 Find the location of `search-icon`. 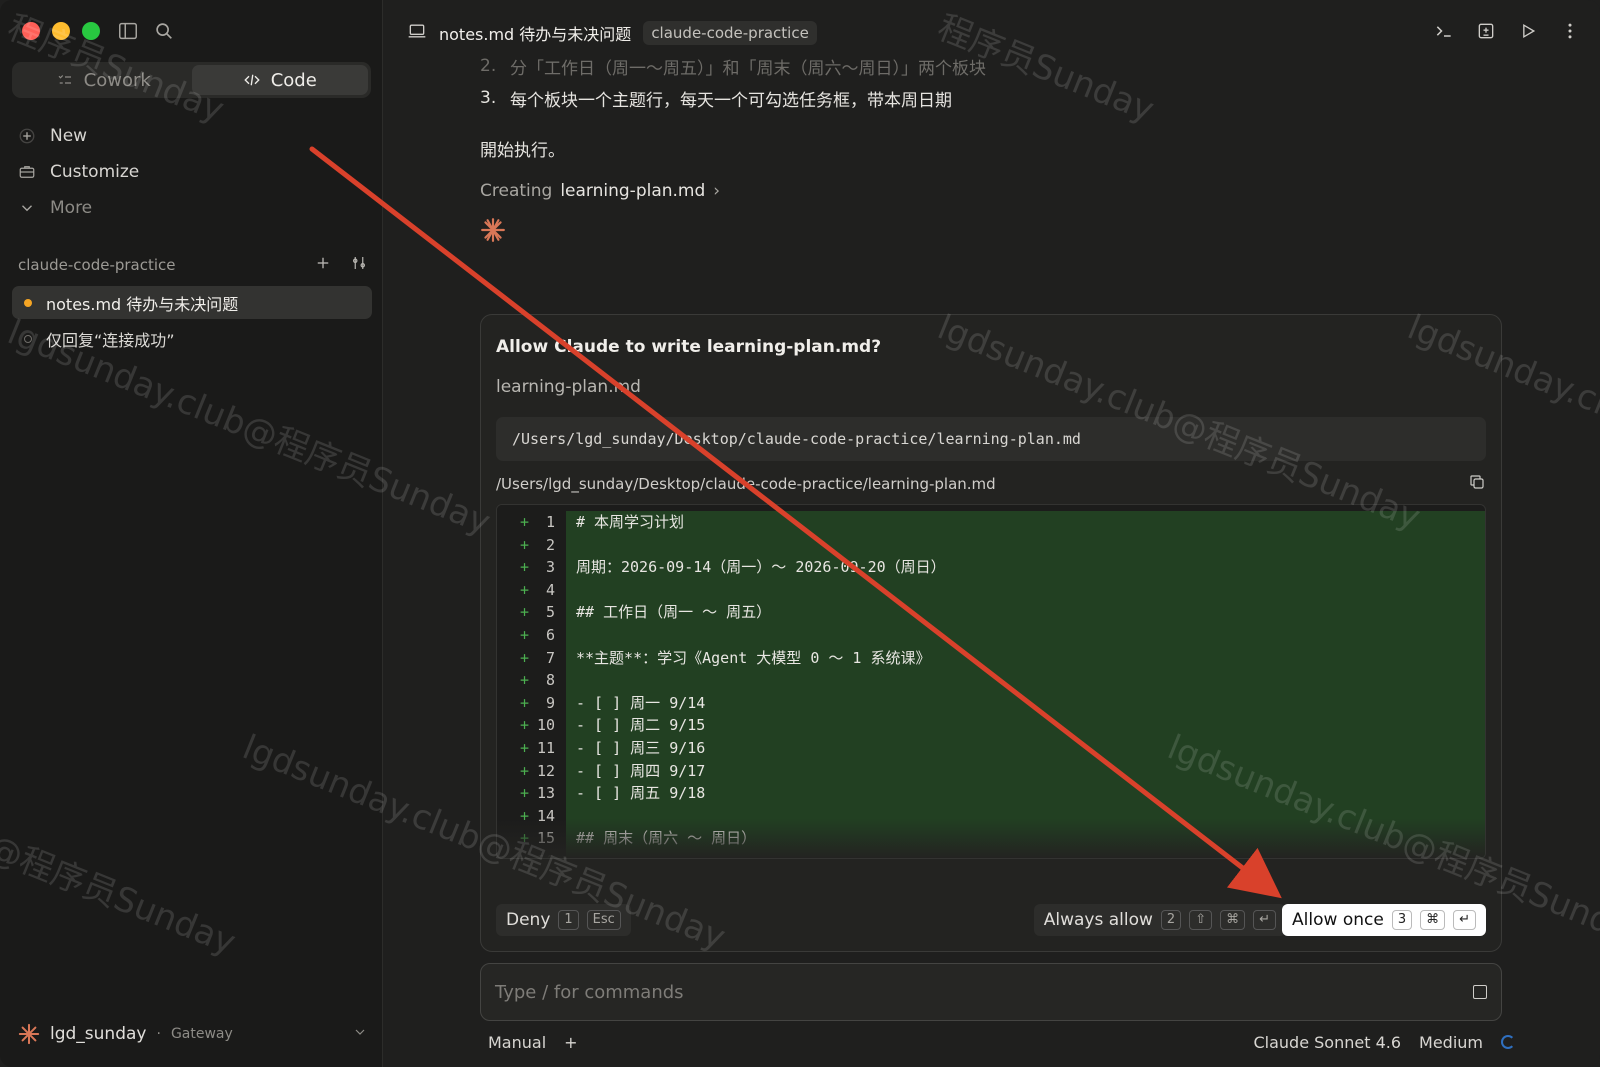

search-icon is located at coordinates (164, 33).